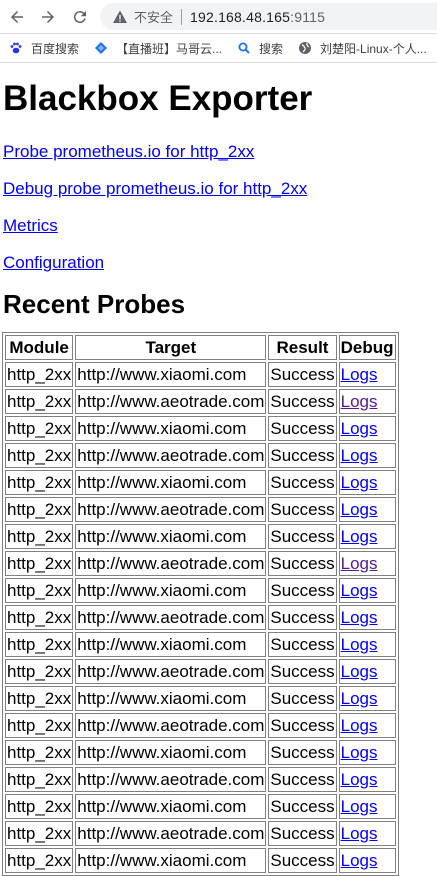 The width and height of the screenshot is (437, 876). Describe the element at coordinates (39, 347) in the screenshot. I see `column-header-module: Module` at that location.